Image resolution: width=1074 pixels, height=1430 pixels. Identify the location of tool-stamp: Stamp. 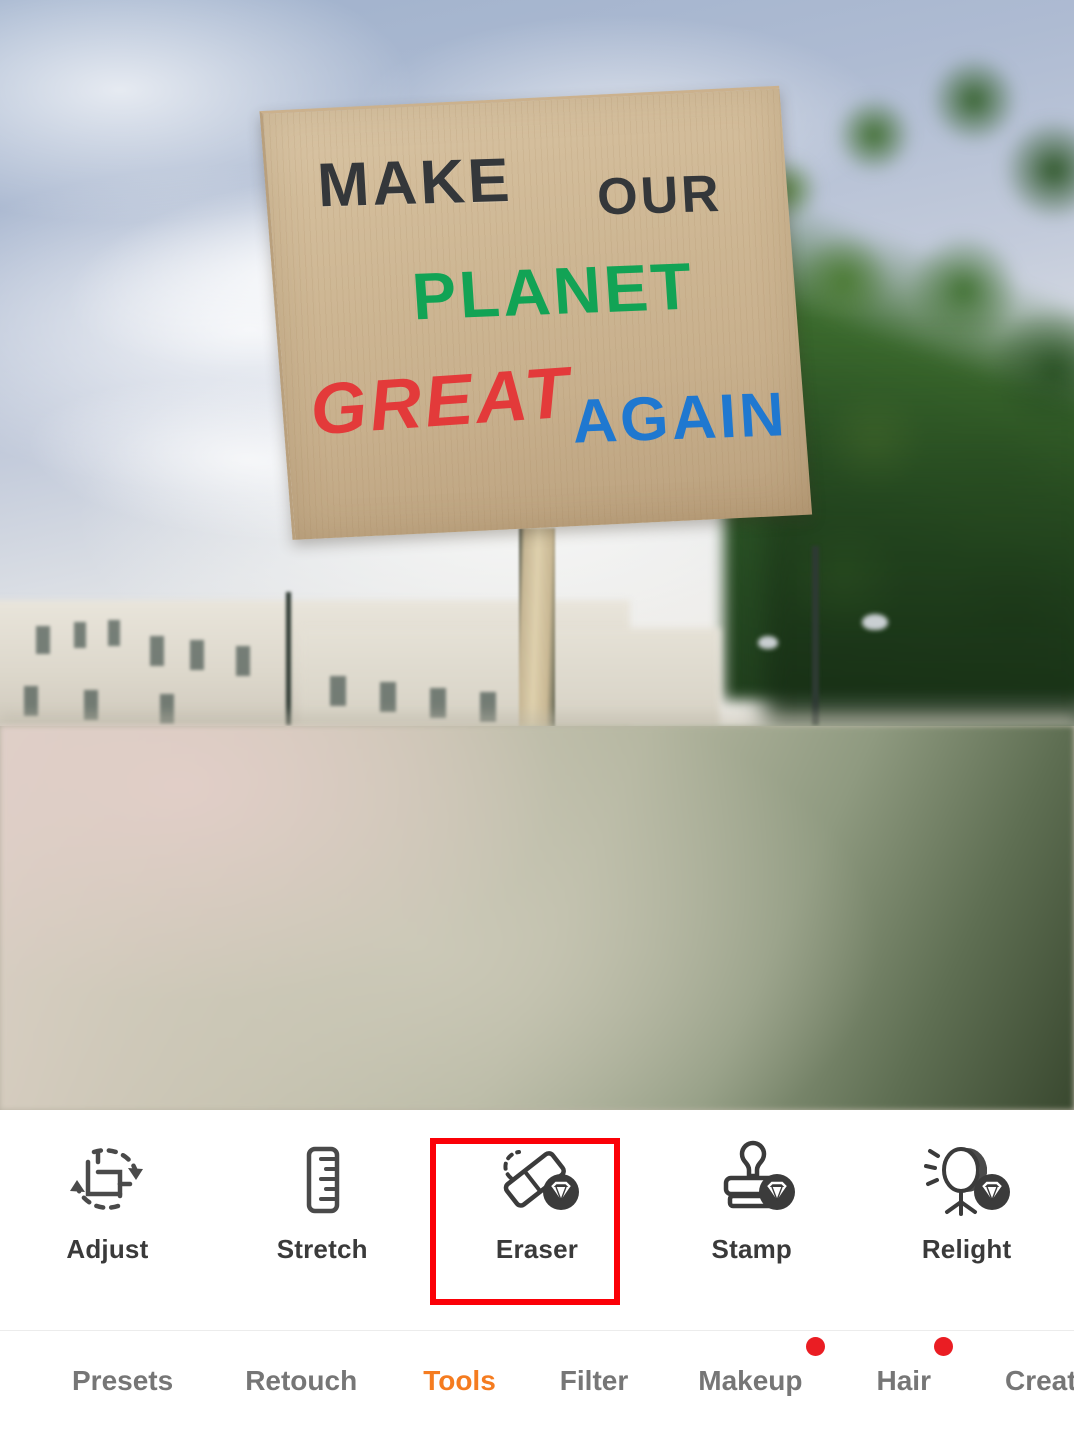
(751, 1220).